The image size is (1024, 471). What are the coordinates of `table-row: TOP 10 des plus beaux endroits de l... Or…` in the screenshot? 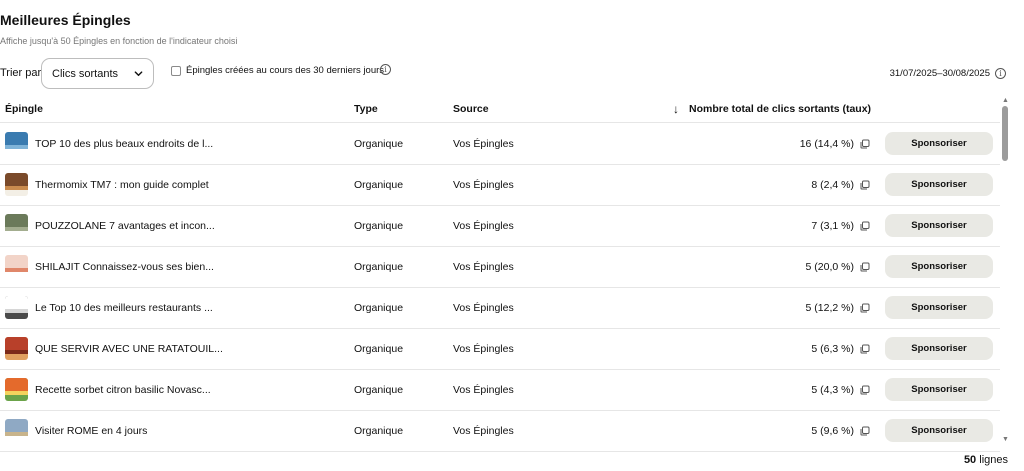 It's located at (500, 144).